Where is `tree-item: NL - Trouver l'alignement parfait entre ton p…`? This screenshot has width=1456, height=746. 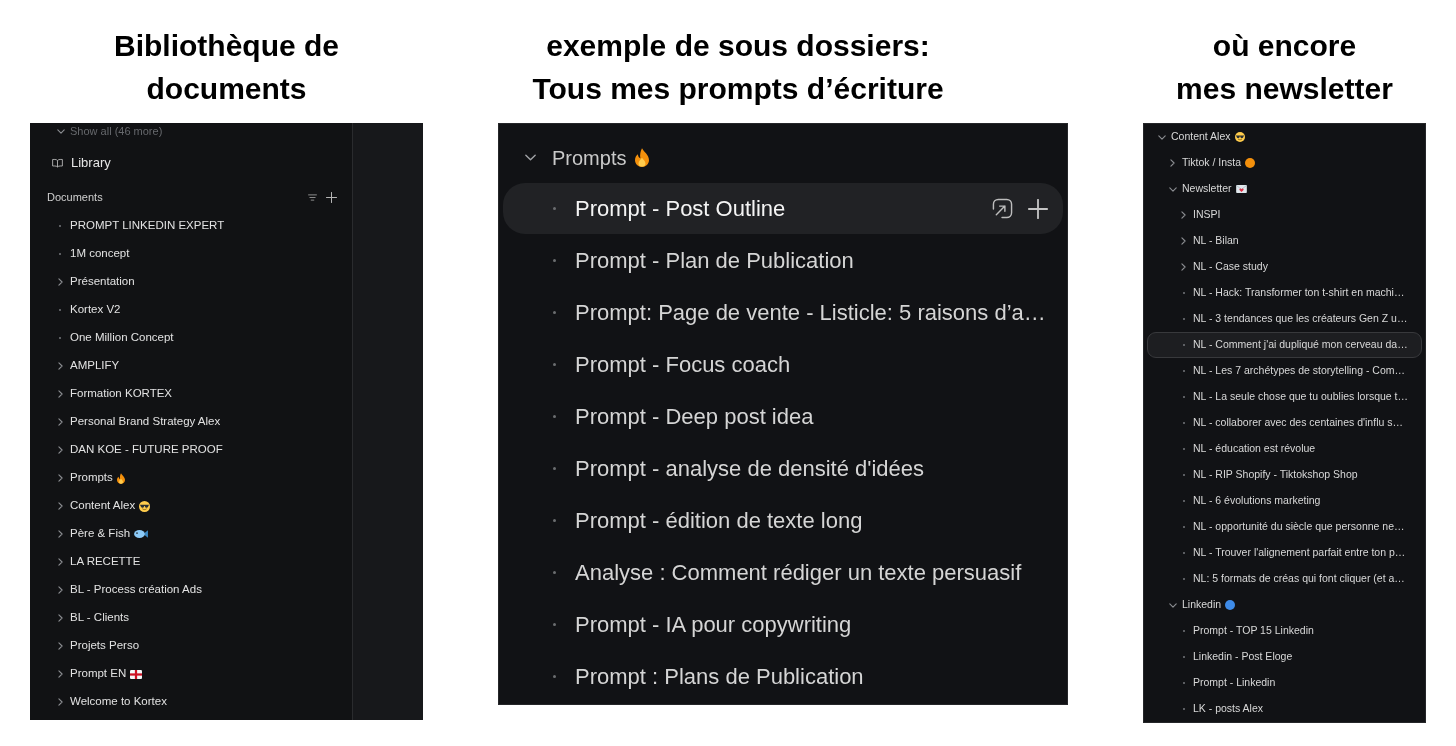 tree-item: NL - Trouver l'alignement parfait entre ton p… is located at coordinates (1284, 553).